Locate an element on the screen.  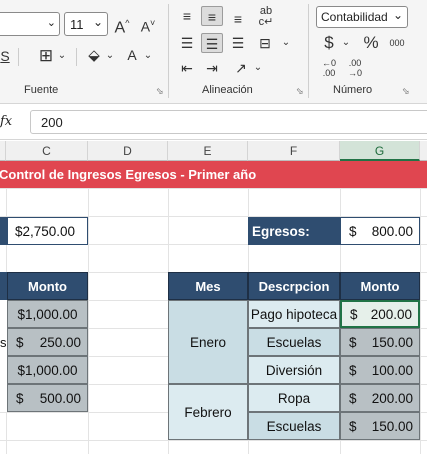
amount-cell: $ 200.00 is located at coordinates (380, 398).